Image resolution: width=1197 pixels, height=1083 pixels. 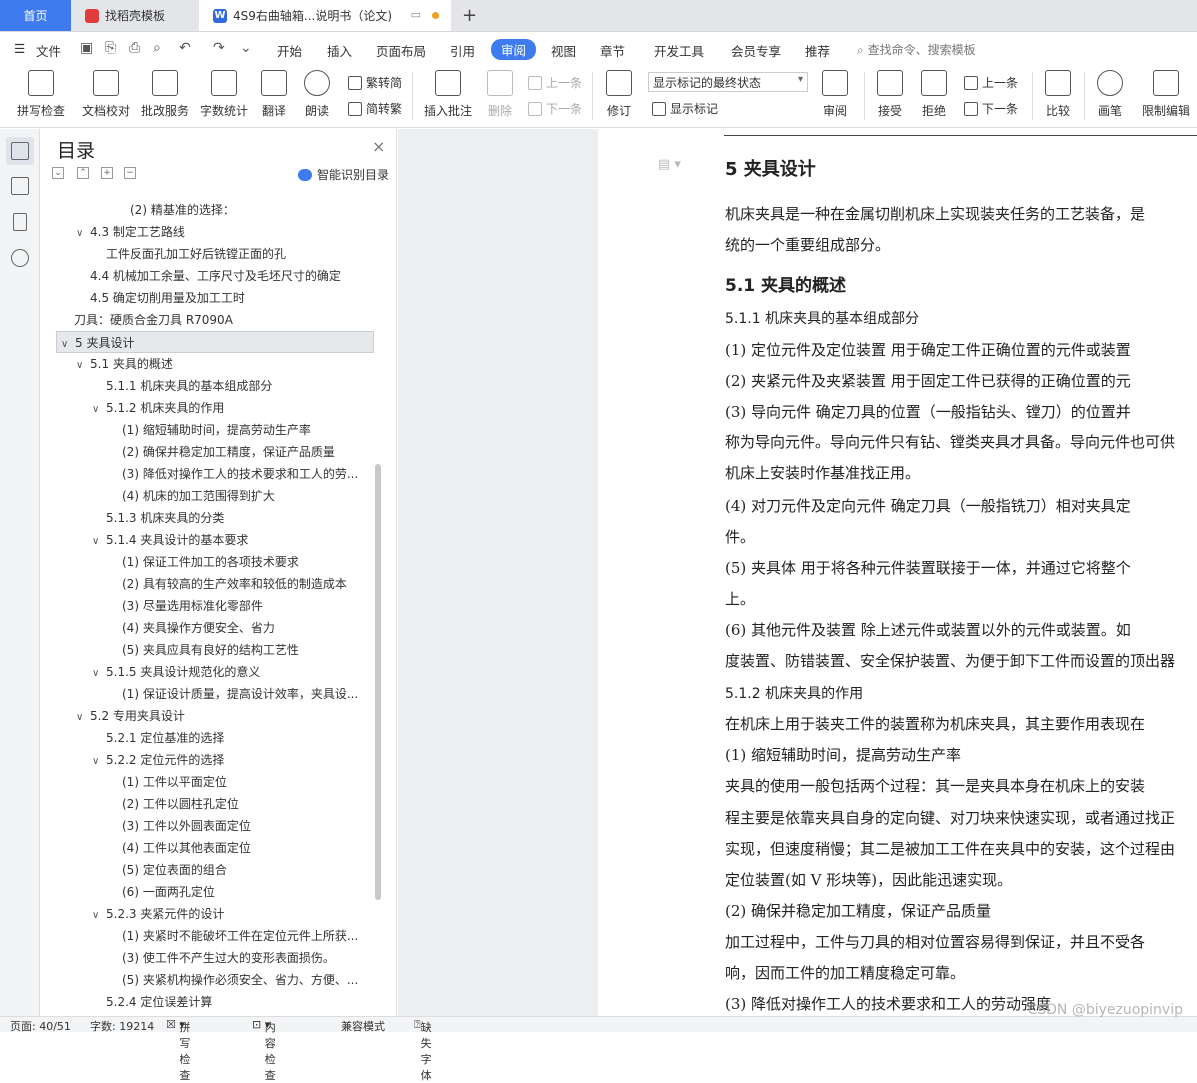 What do you see at coordinates (238, 1002) in the screenshot?
I see `toc-item: 5.2.4 定位误差计算` at bounding box center [238, 1002].